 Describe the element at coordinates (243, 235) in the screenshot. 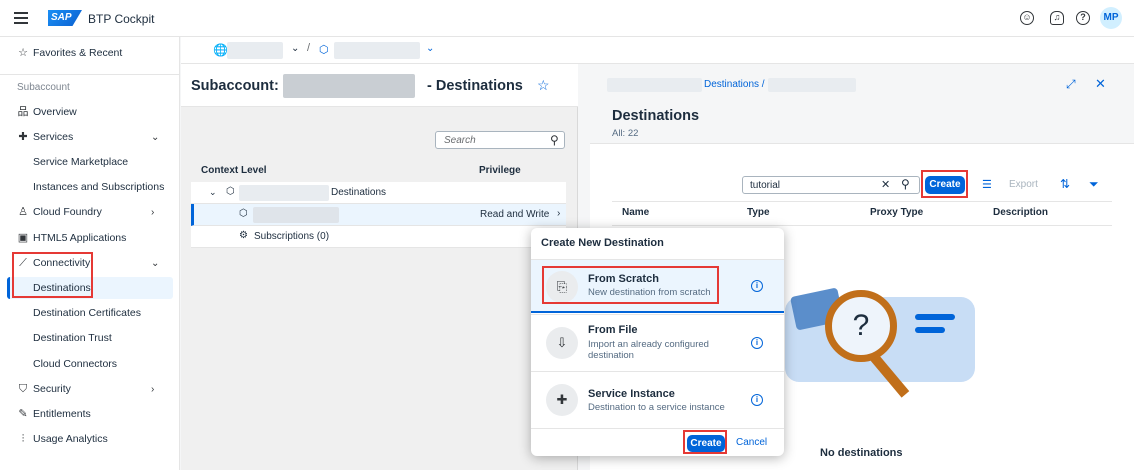

I see `subscriptions-icon: ⚙` at that location.